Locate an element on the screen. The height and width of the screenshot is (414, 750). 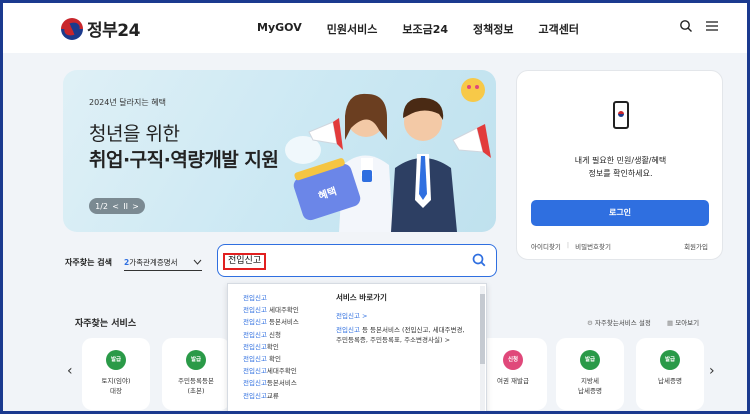
mobile-phone-icon is located at coordinates (621, 115).